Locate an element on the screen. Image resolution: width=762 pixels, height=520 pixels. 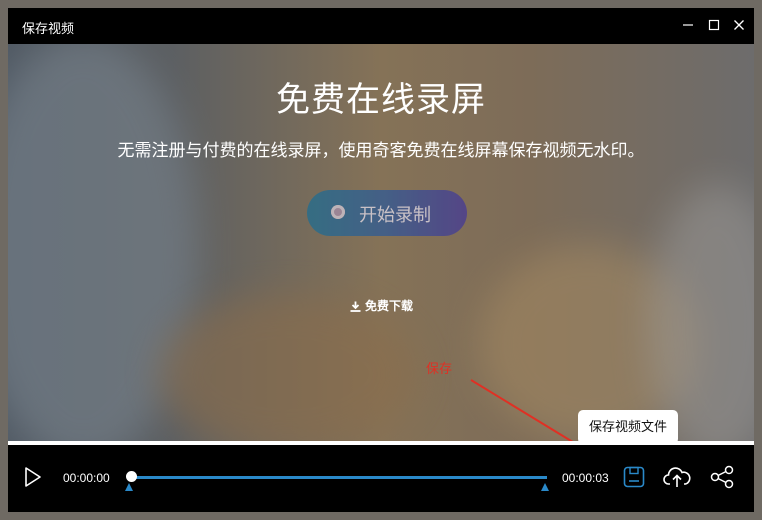
free-download-link: 免费下载 is located at coordinates (381, 306).